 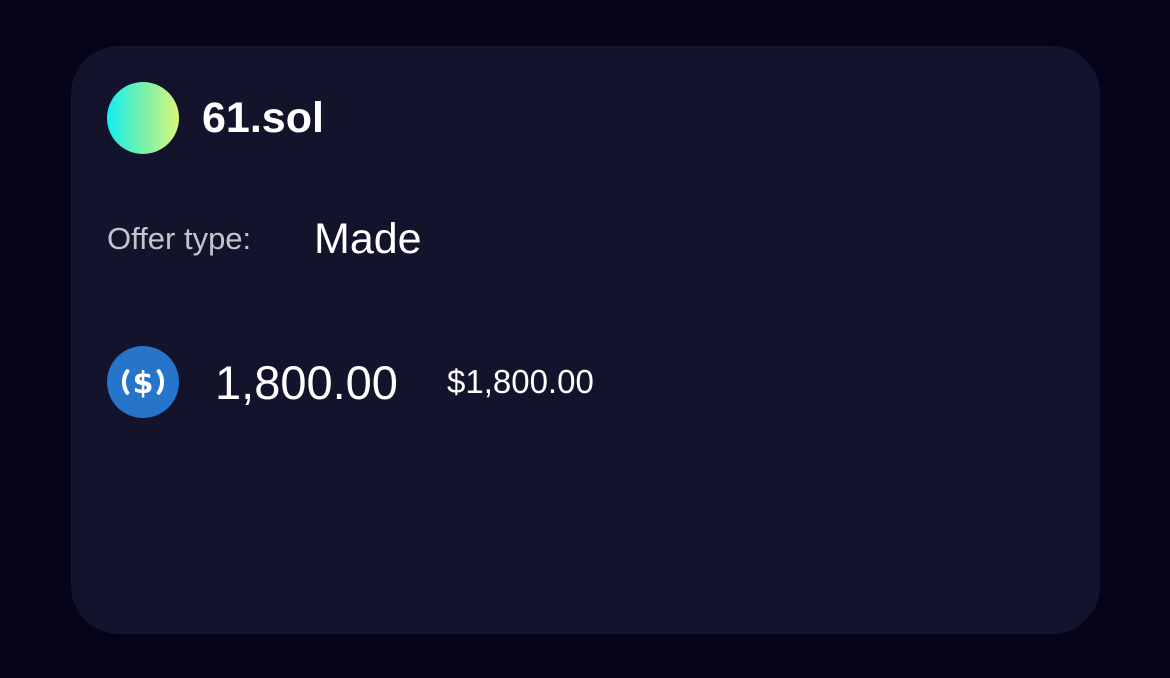 I want to click on domain-name: 61.sol, so click(x=263, y=118).